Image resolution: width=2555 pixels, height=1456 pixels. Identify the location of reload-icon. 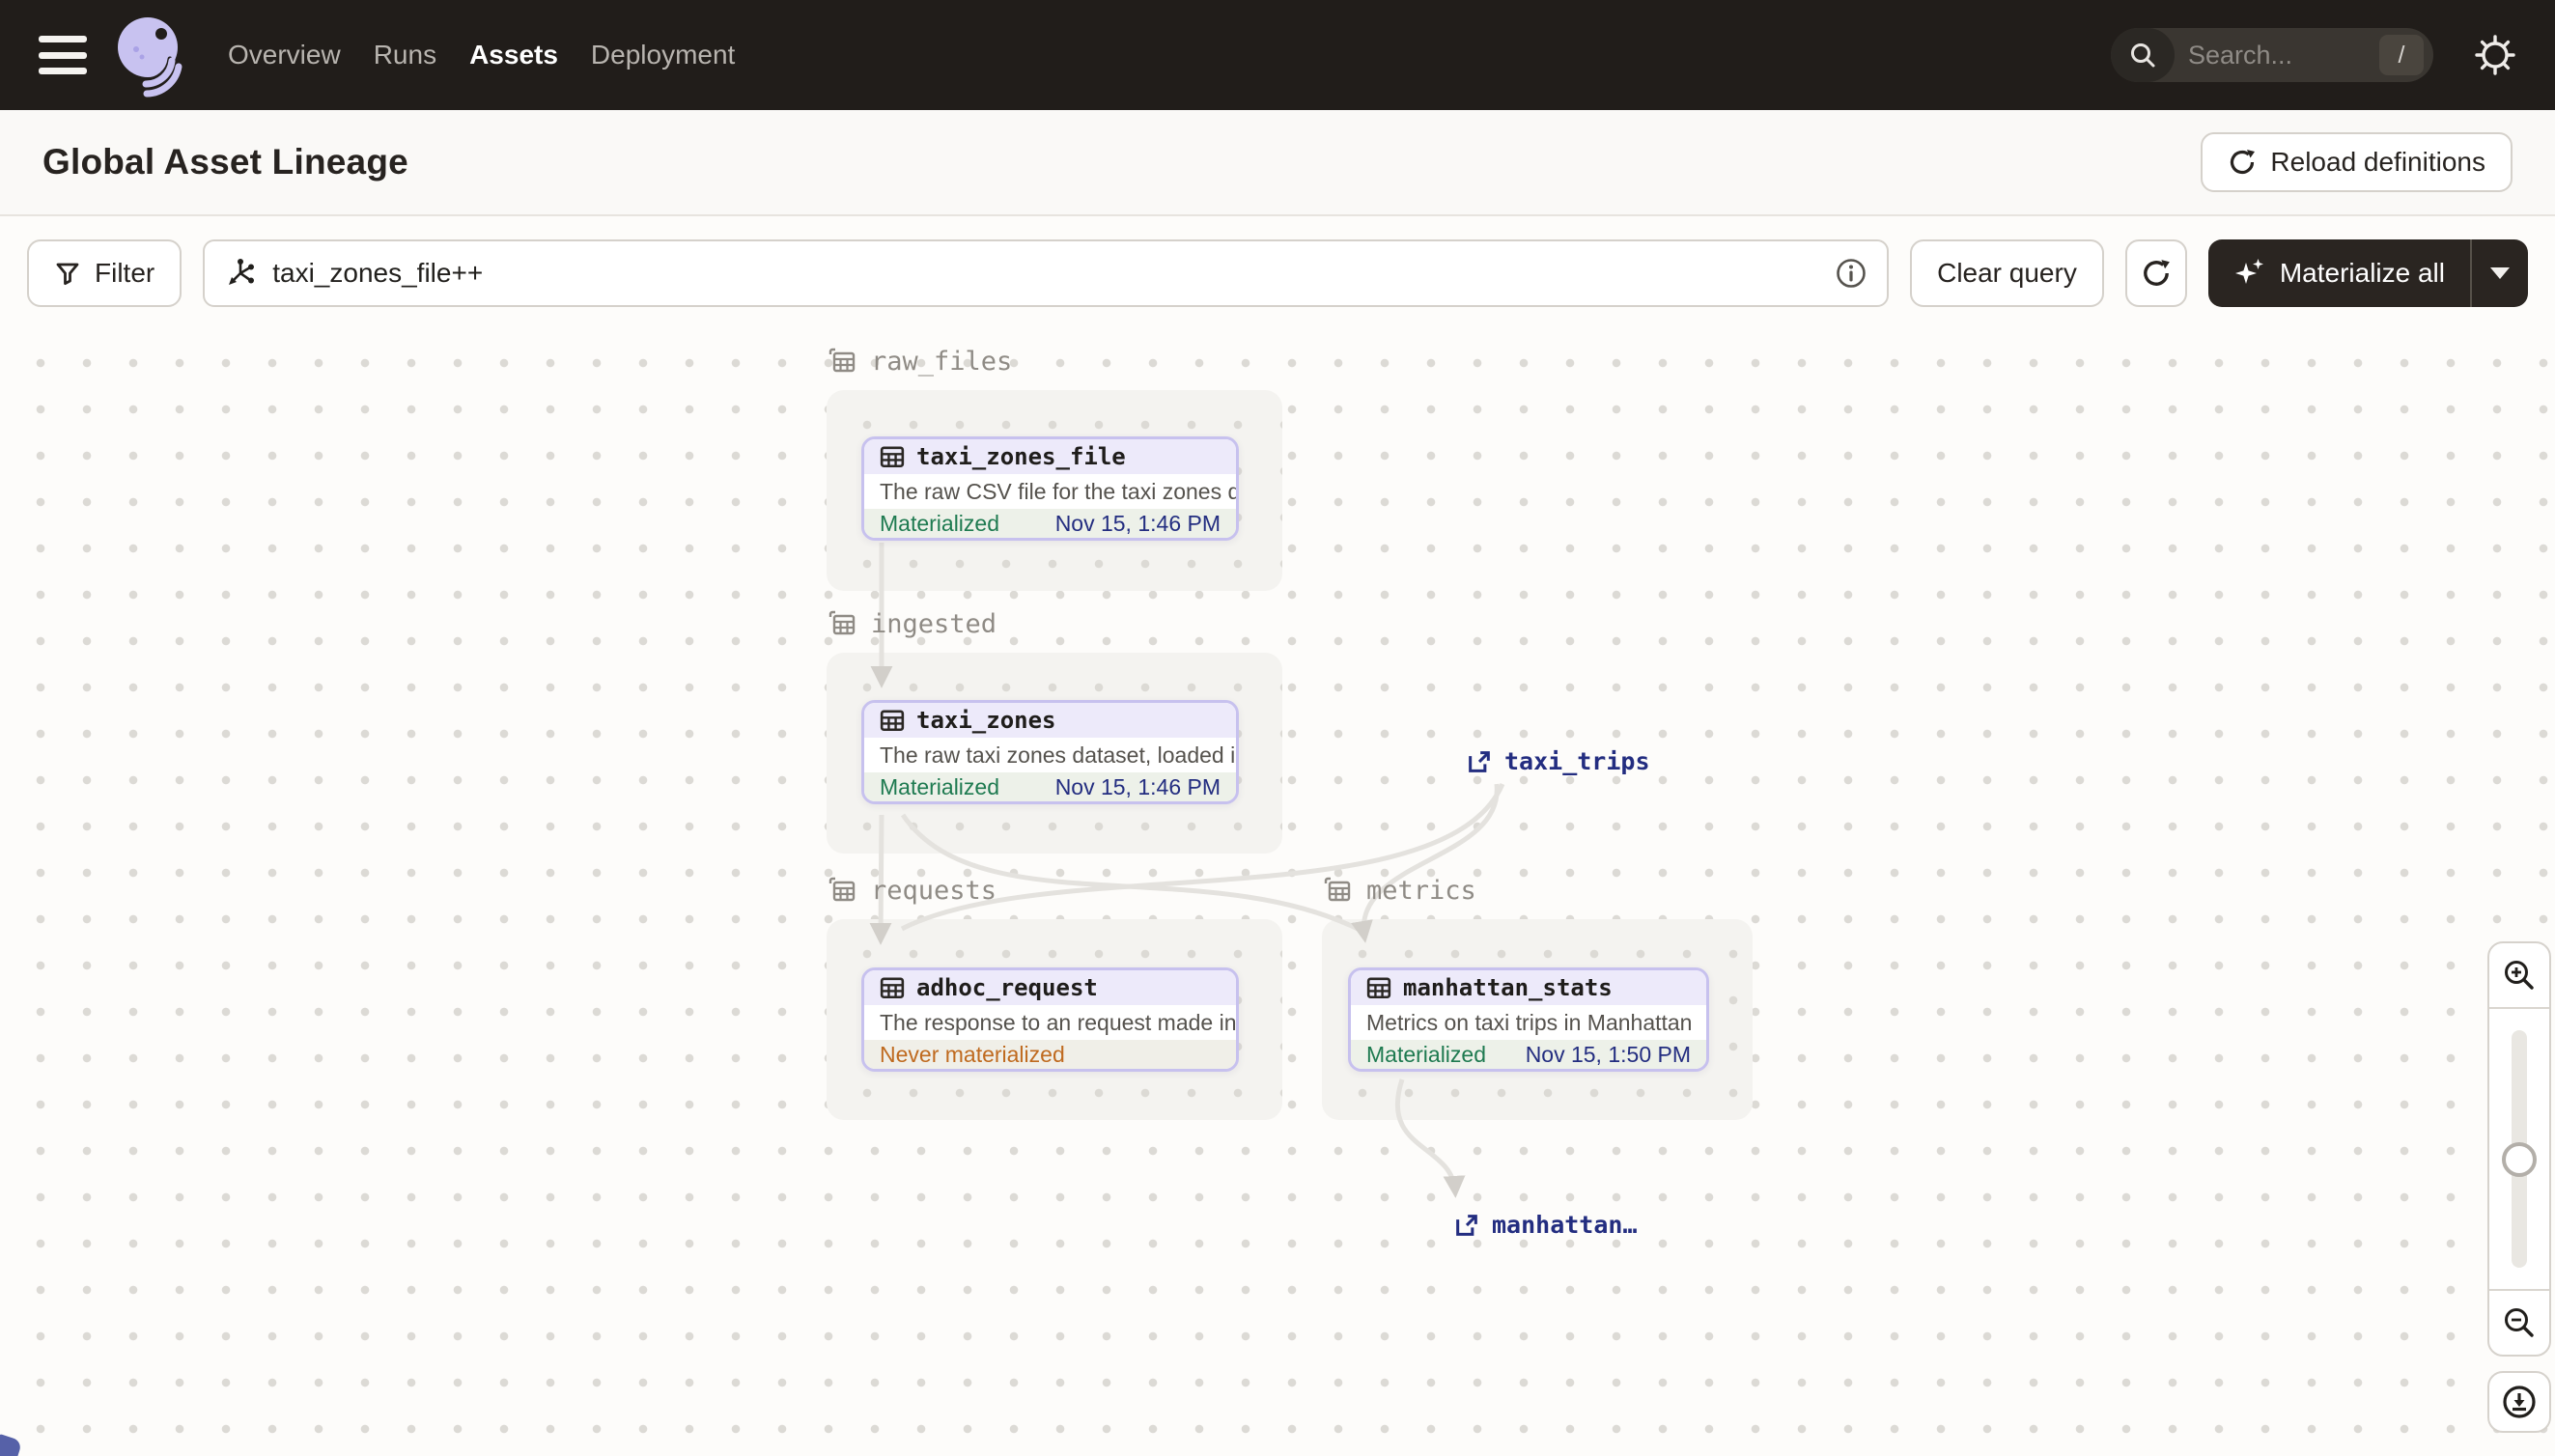
(2243, 163).